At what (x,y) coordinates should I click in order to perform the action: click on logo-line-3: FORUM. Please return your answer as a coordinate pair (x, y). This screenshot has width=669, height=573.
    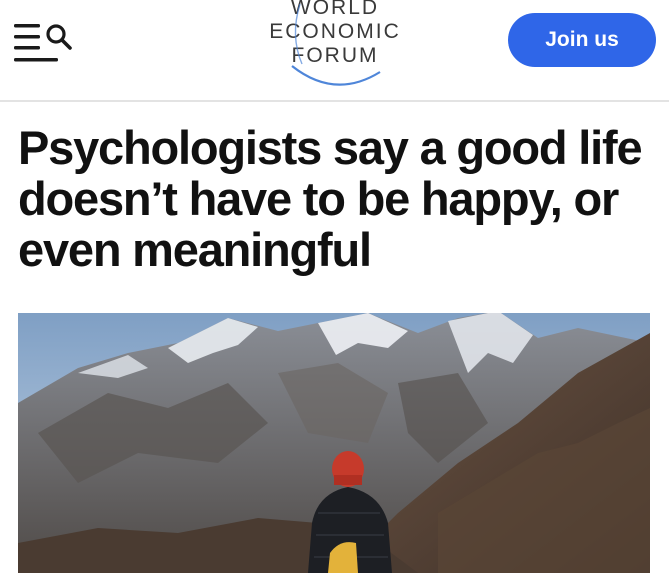
    Looking at the image, I should click on (335, 55).